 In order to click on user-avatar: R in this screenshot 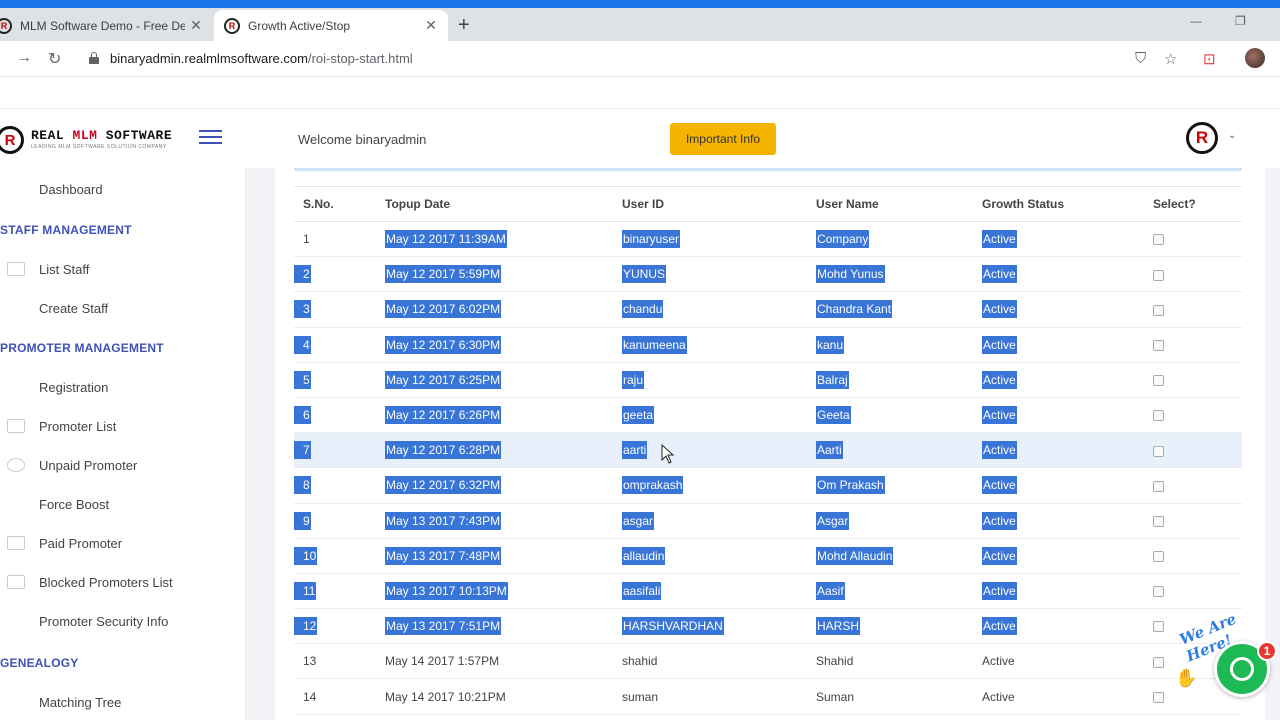, I will do `click(1202, 138)`.